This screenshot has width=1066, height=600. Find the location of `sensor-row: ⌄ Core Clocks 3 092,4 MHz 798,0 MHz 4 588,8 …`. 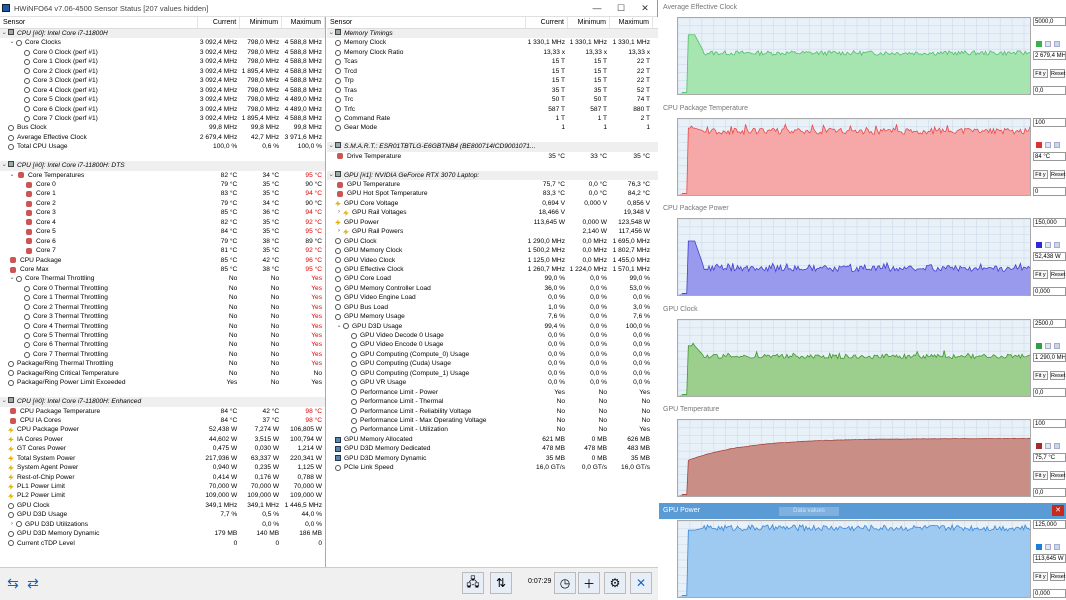

sensor-row: ⌄ Core Clocks 3 092,4 MHz 798,0 MHz 4 588,8 … is located at coordinates (162, 42).